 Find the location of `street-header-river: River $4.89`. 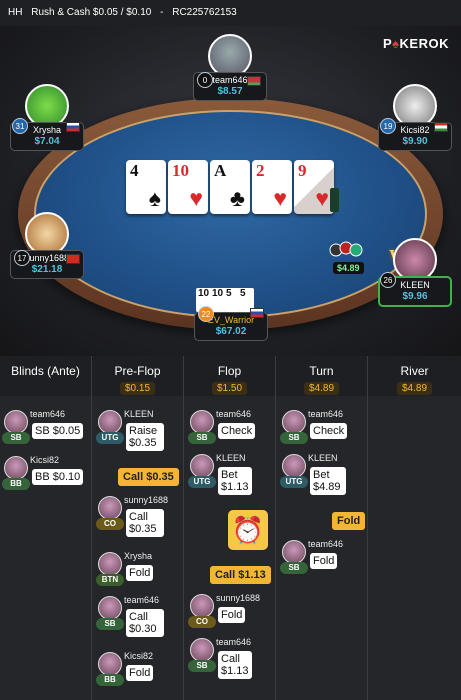

street-header-river: River $4.89 is located at coordinates (414, 376).